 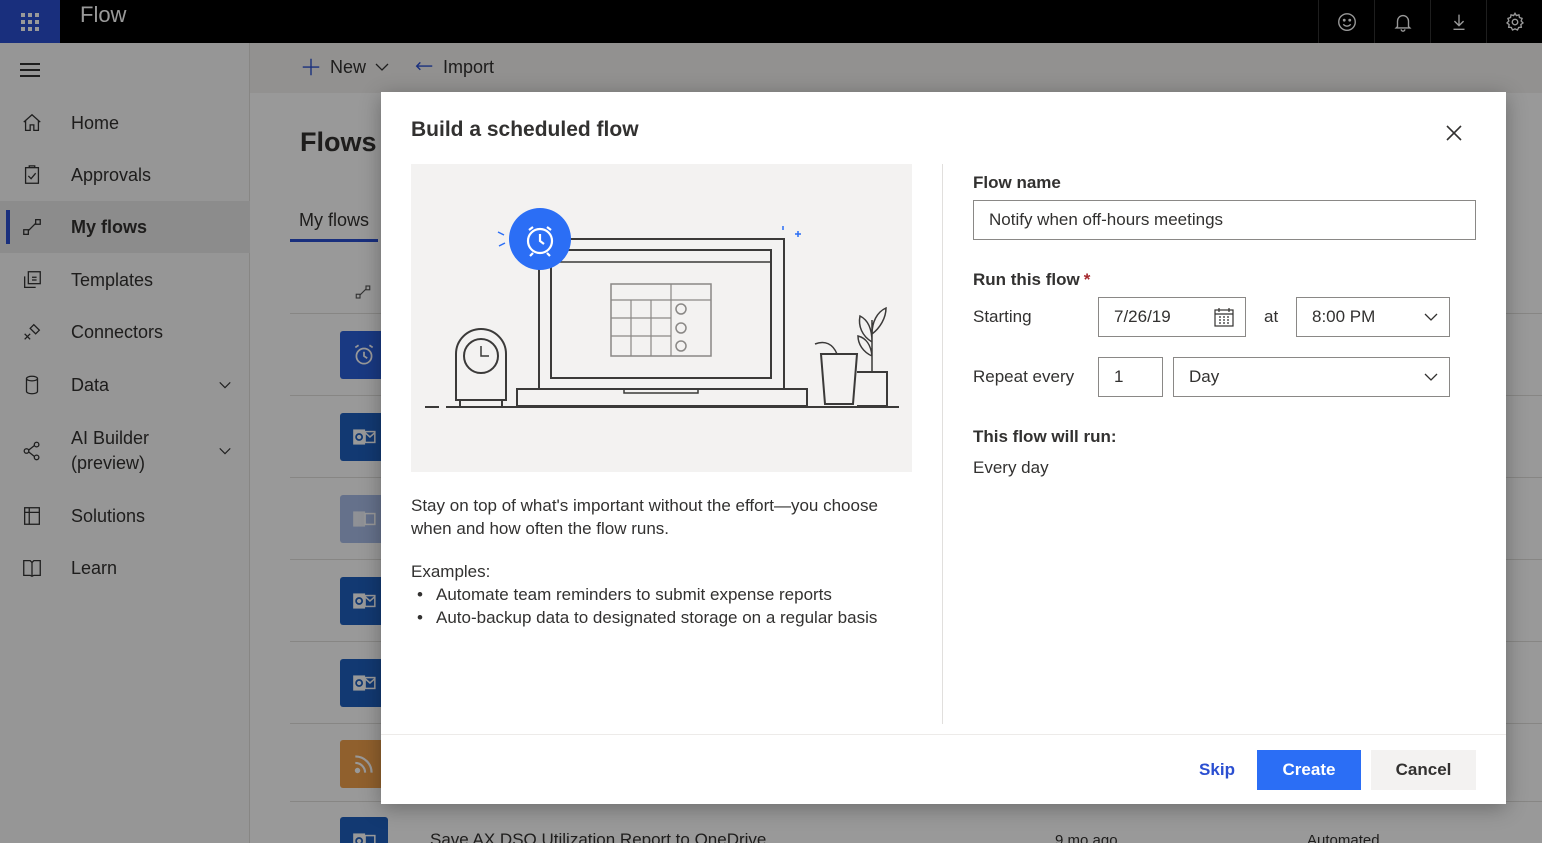 What do you see at coordinates (1454, 133) in the screenshot?
I see `close-icon` at bounding box center [1454, 133].